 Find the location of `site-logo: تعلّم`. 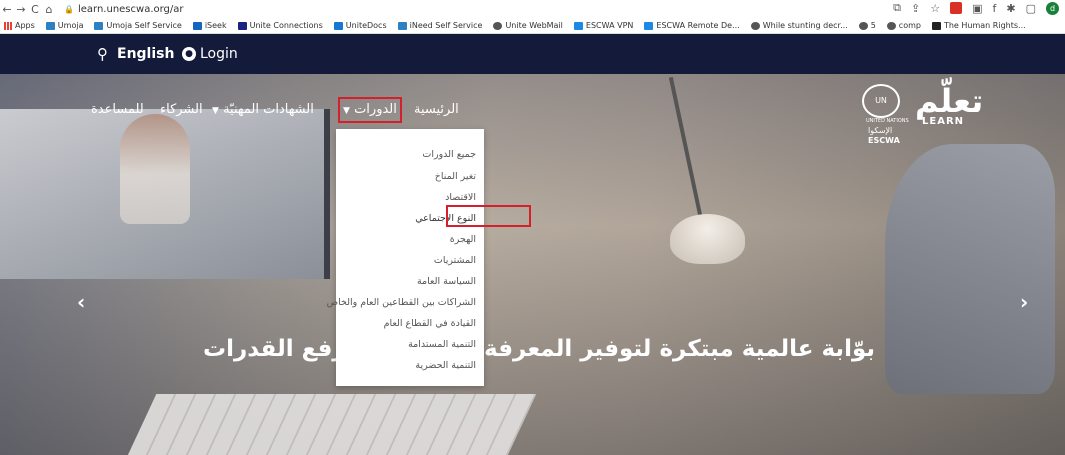

site-logo: تعلّم is located at coordinates (949, 101).